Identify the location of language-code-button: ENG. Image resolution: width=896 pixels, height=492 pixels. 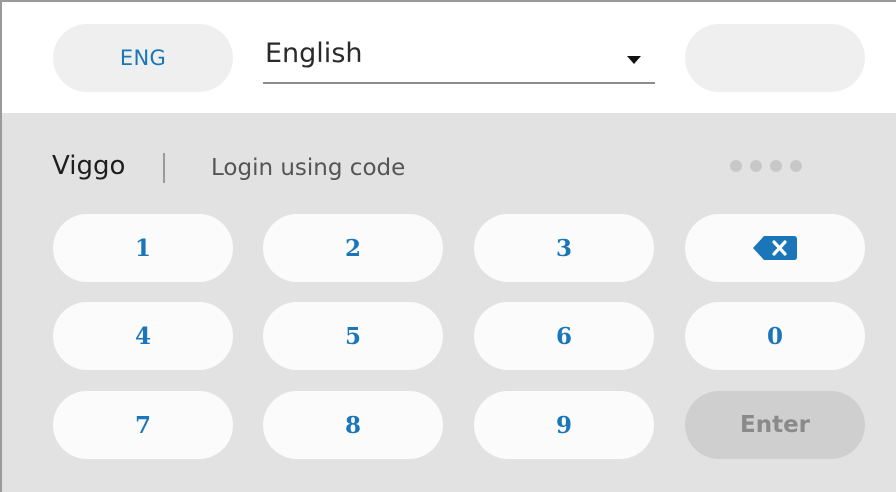
(143, 58).